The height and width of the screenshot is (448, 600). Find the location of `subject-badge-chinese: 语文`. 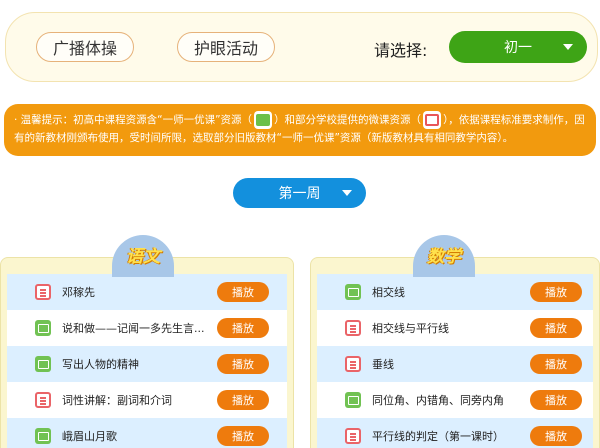

subject-badge-chinese: 语文 is located at coordinates (143, 256).